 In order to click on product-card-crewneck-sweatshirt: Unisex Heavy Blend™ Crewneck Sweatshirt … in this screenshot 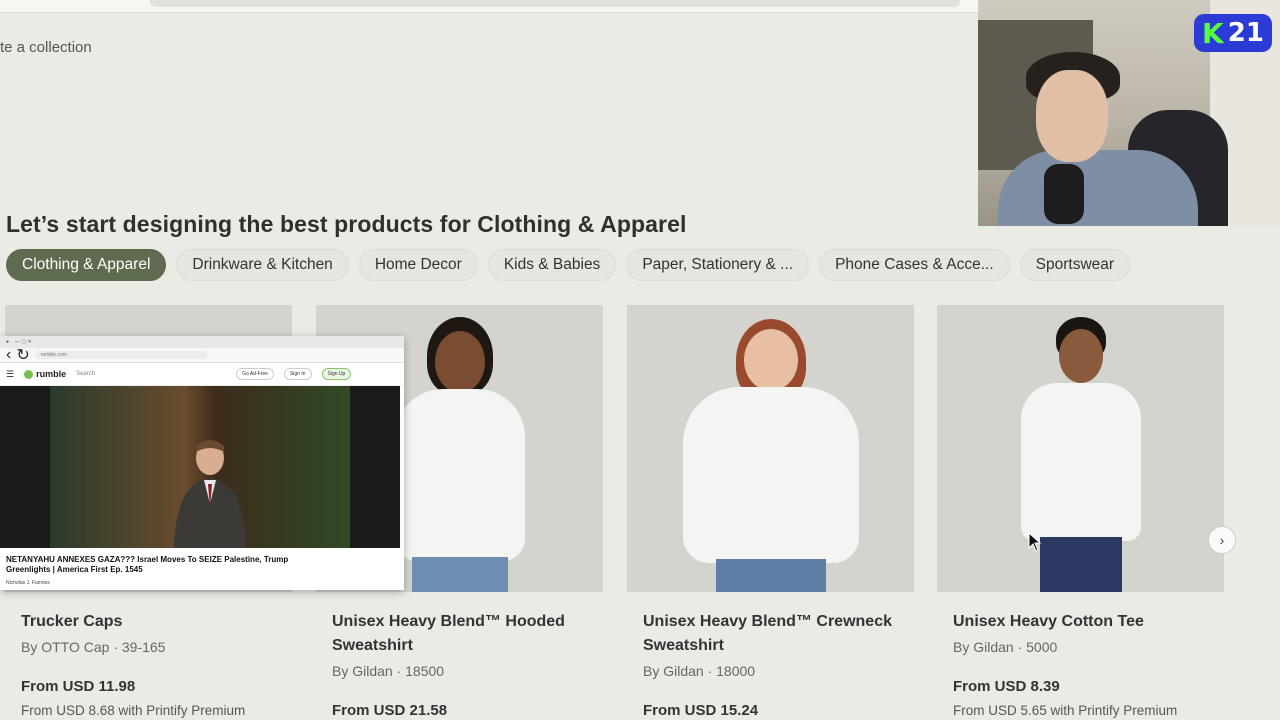, I will do `click(770, 512)`.